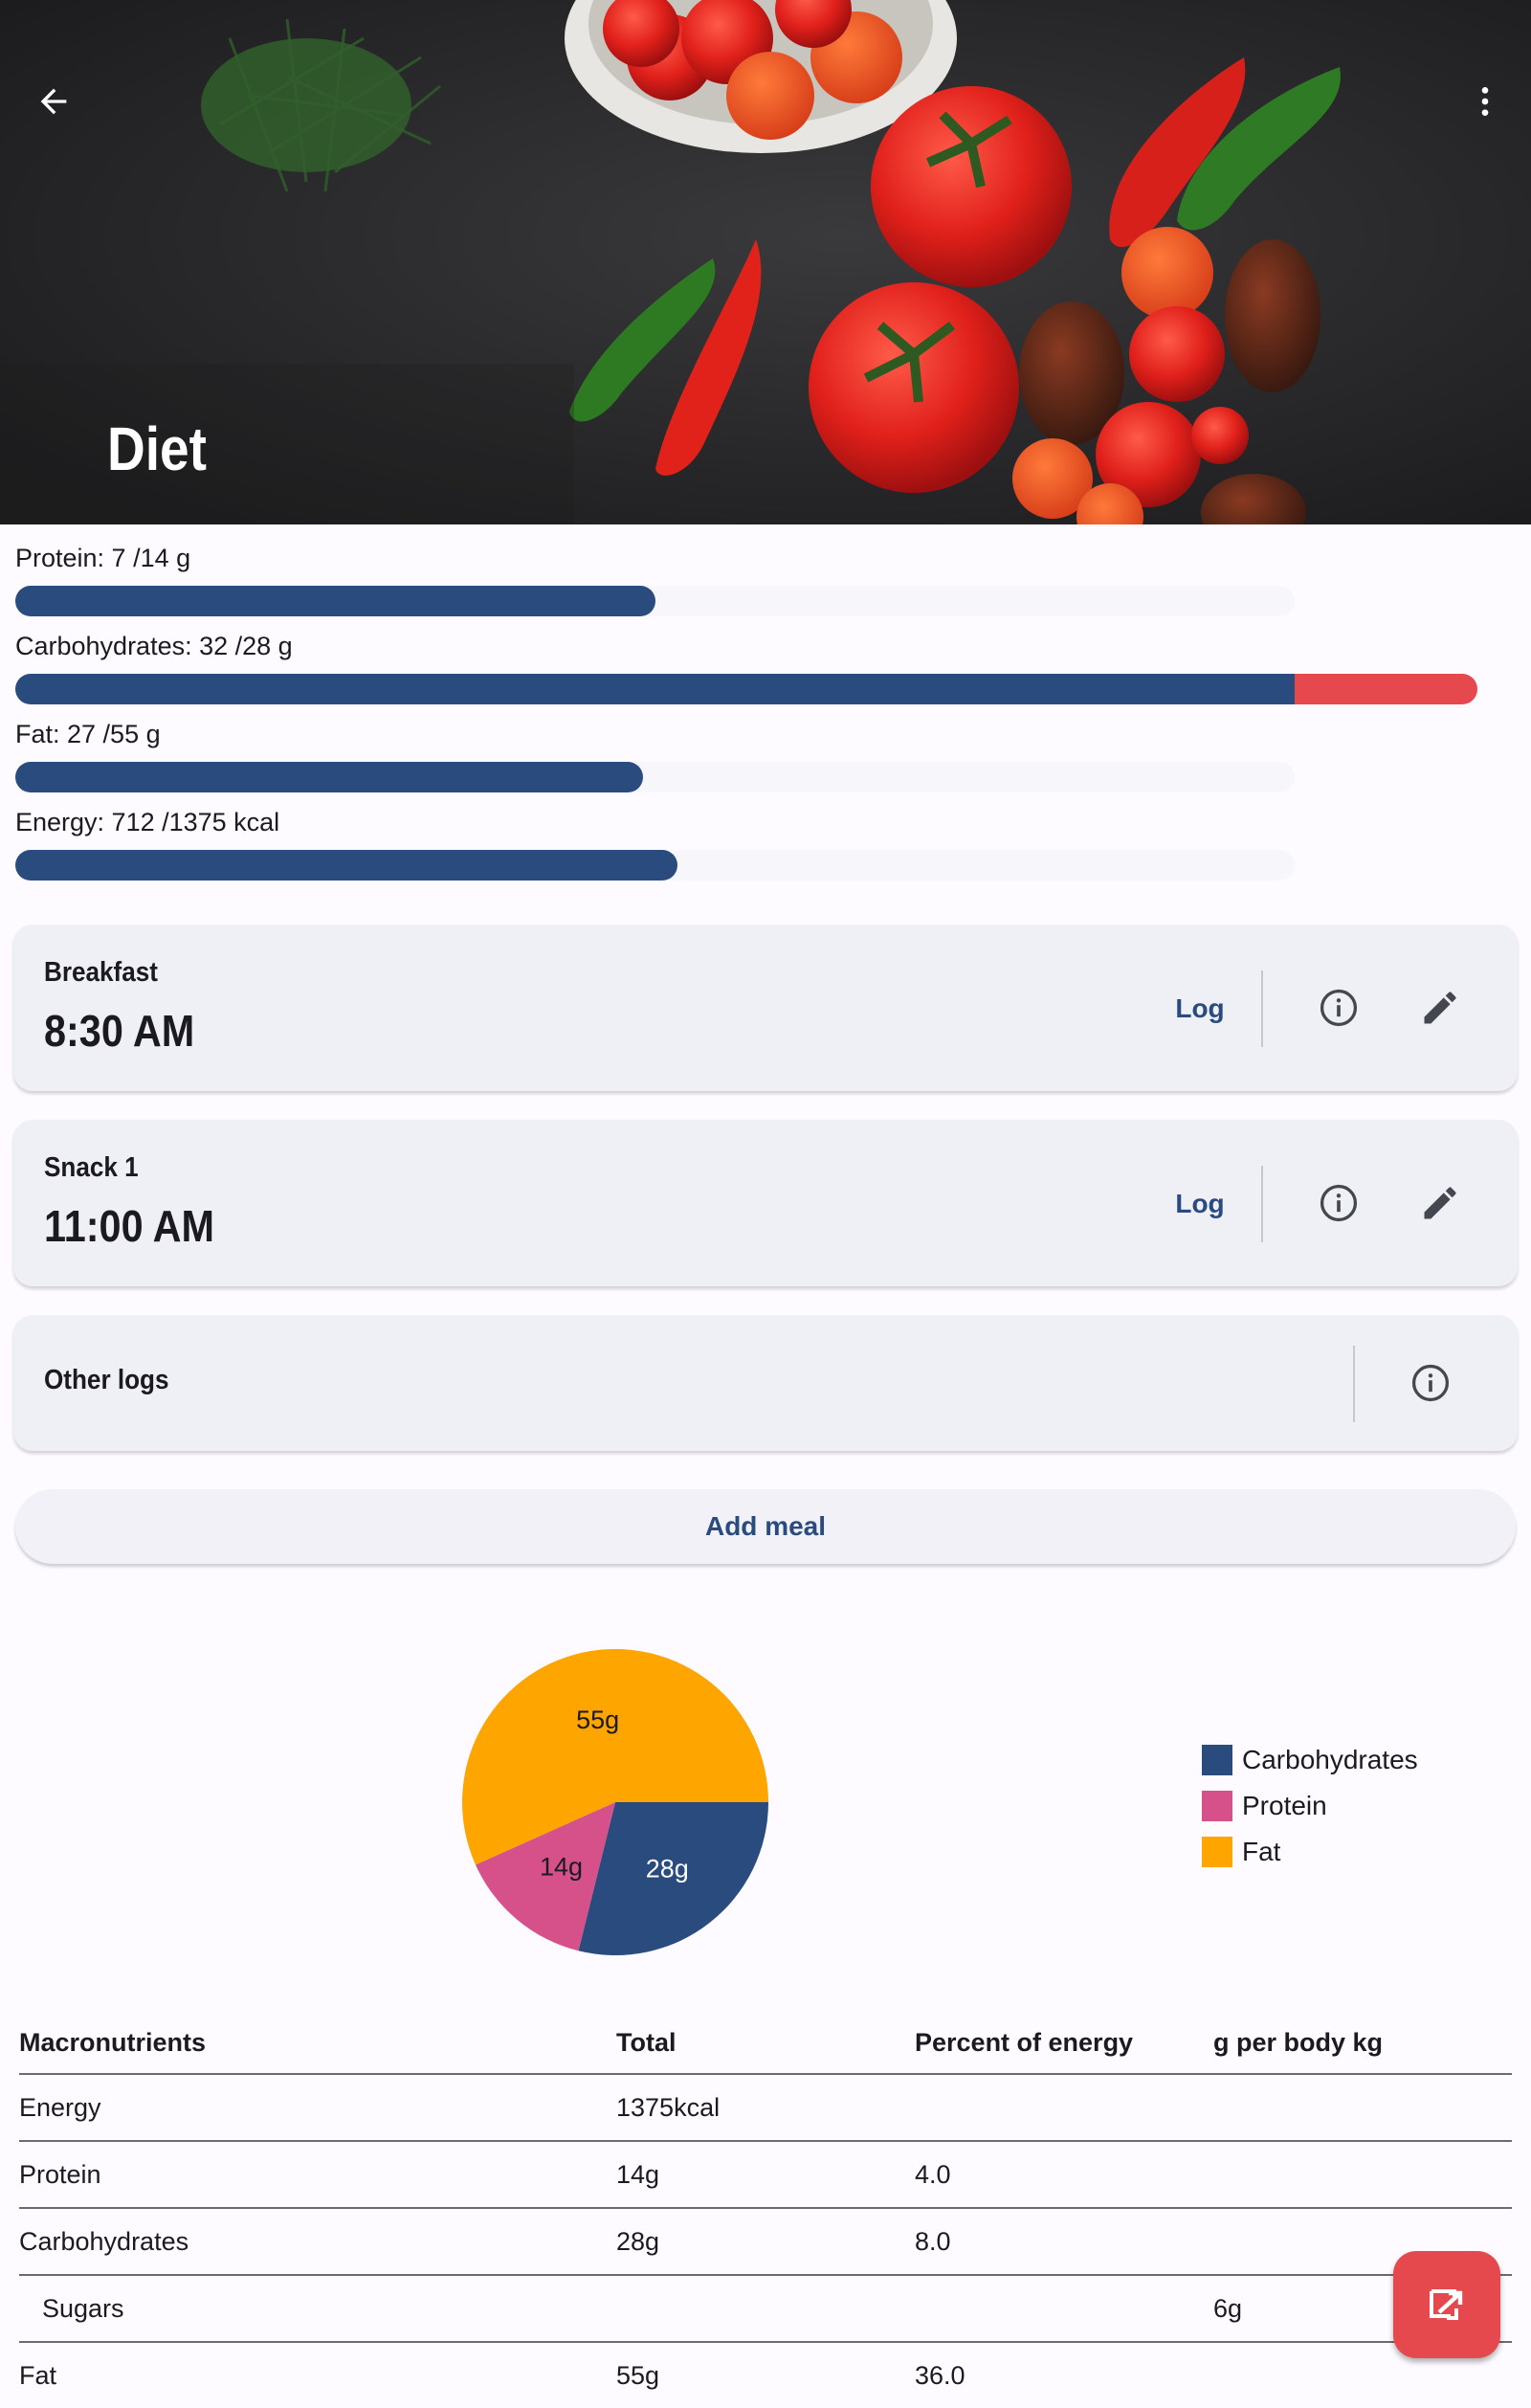  What do you see at coordinates (107, 1380) in the screenshot?
I see `other-logs-label: Other logs` at bounding box center [107, 1380].